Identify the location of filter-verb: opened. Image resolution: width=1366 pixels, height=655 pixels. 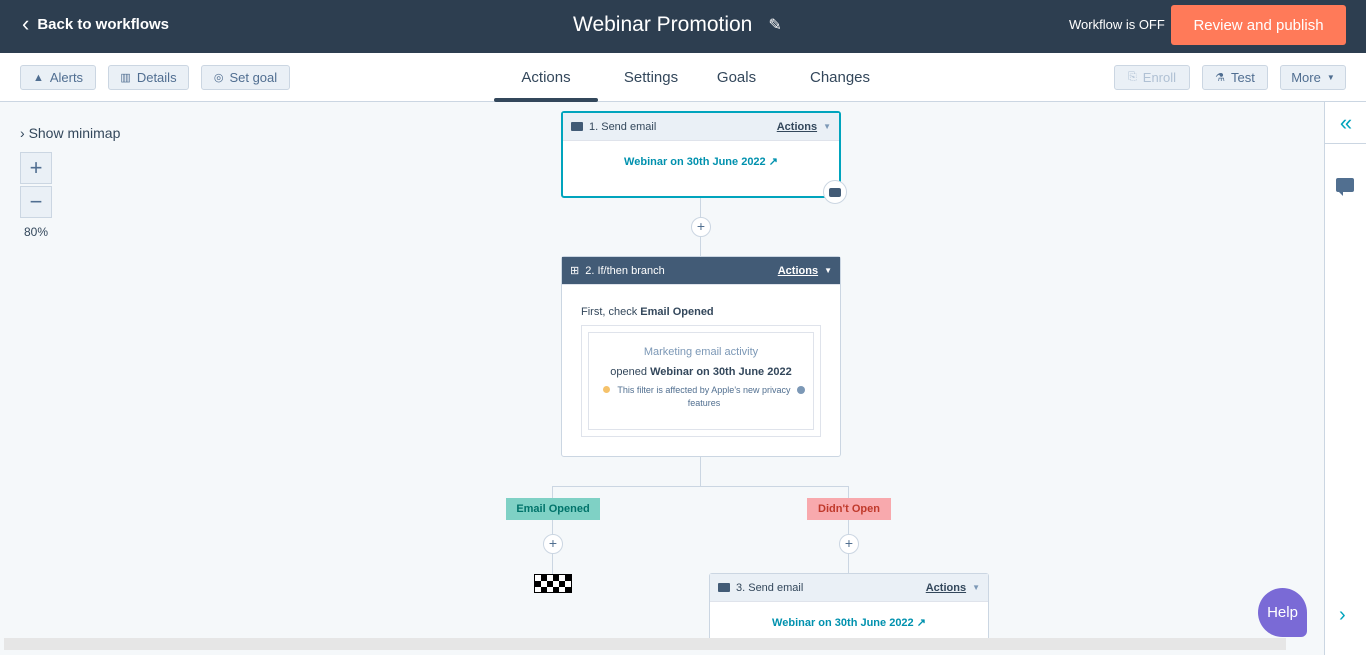
(629, 372).